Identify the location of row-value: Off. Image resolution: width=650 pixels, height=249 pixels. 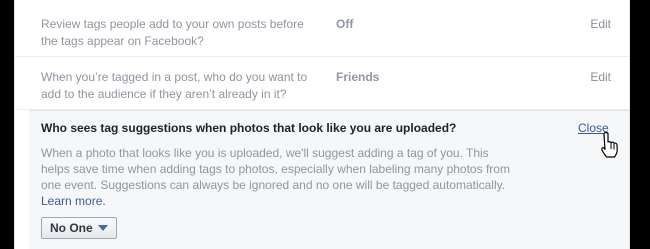
(345, 24).